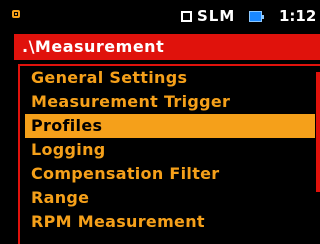  Describe the element at coordinates (318, 132) in the screenshot. I see `scrollbar-thumb` at that location.